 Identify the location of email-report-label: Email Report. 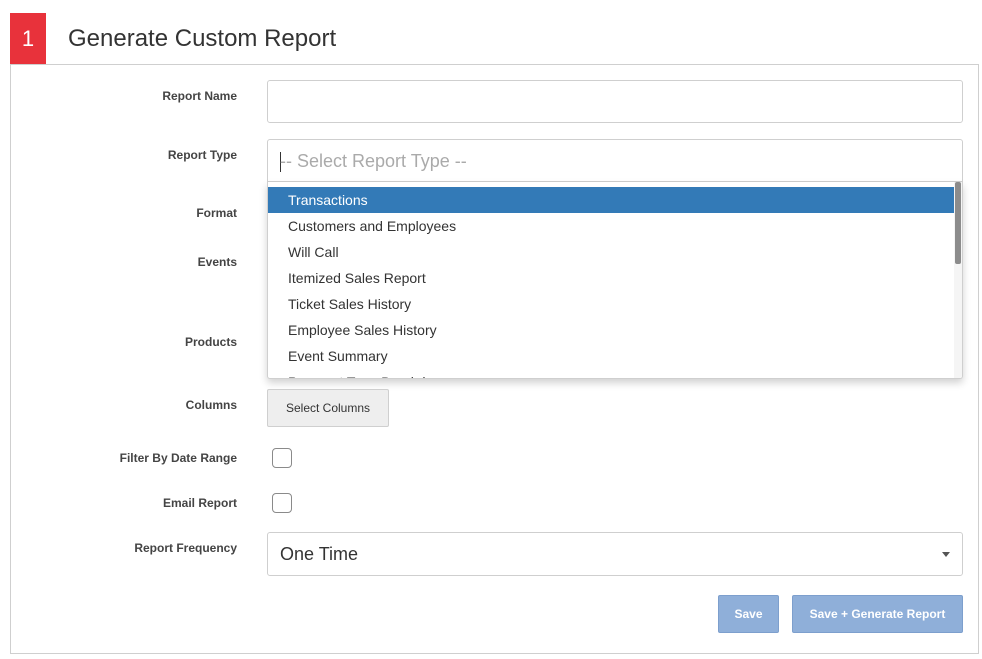
(199, 503).